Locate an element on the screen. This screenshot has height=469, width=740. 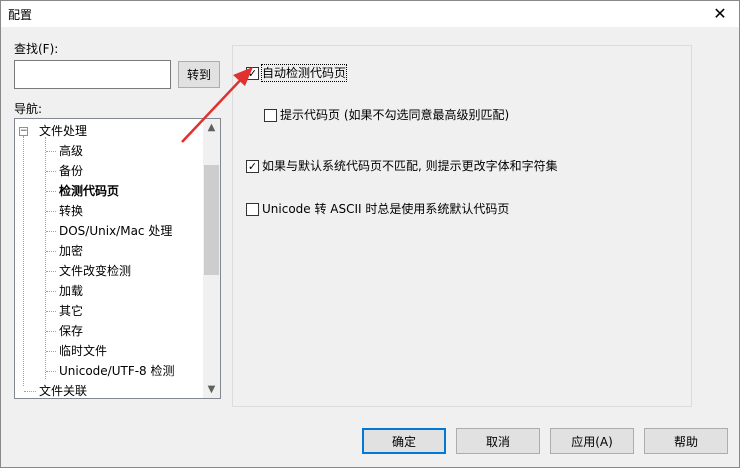
search-input is located at coordinates (92, 74).